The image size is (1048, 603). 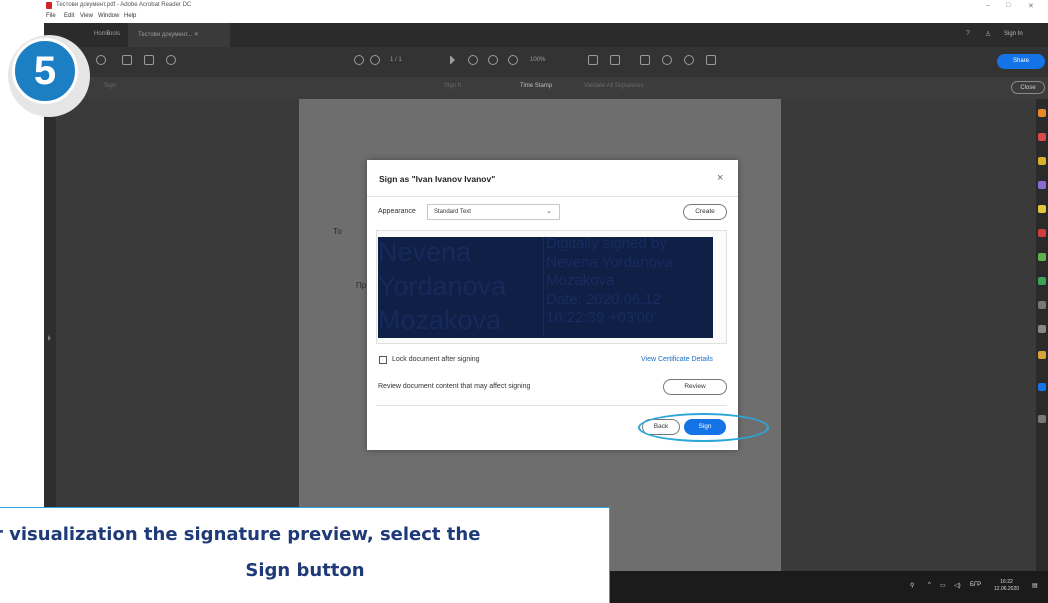 What do you see at coordinates (452, 60) in the screenshot?
I see `select-cursor-icon` at bounding box center [452, 60].